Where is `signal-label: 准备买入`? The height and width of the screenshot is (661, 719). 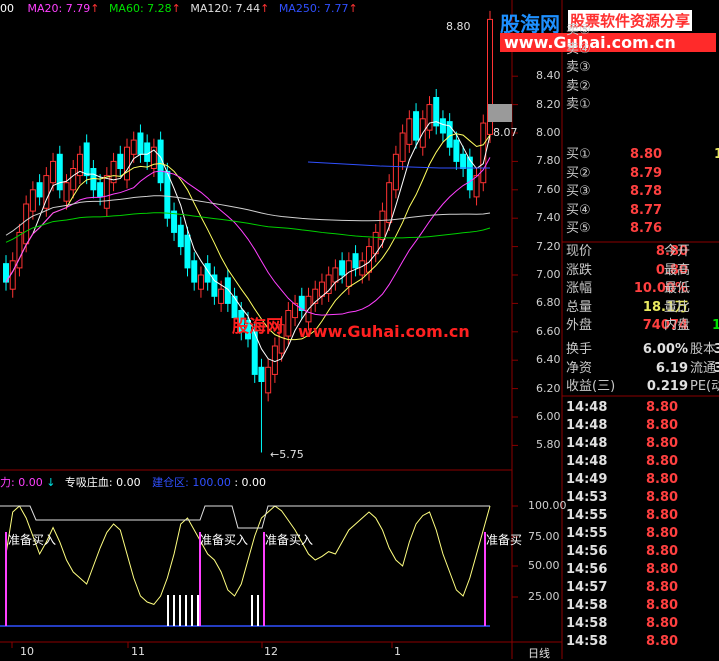 signal-label: 准备买入 is located at coordinates (32, 540).